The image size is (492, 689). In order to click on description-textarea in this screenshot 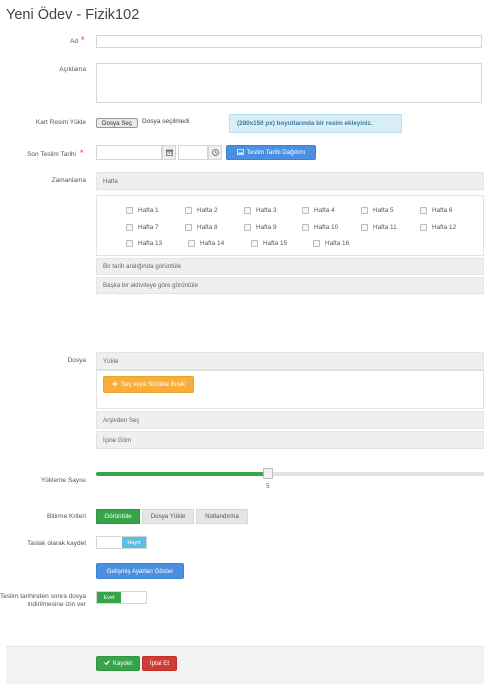, I will do `click(289, 83)`.